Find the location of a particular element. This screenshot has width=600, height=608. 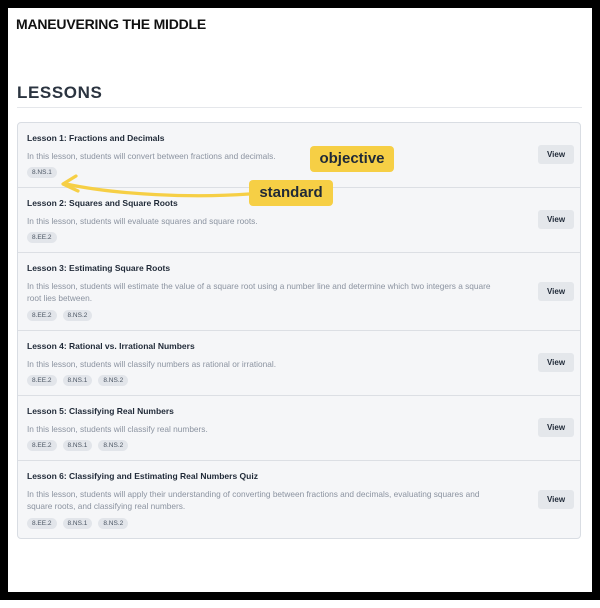

view-lesson-4-button: View is located at coordinates (556, 362).